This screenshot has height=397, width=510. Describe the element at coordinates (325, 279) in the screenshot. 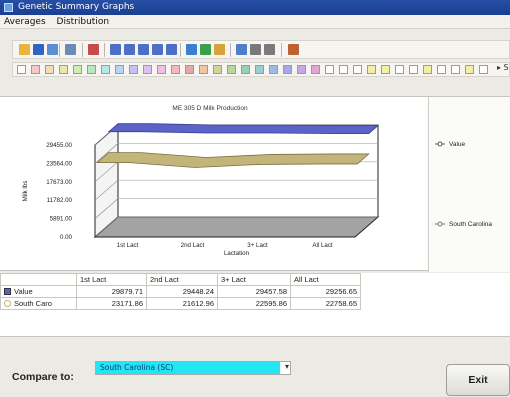

I see `table-header-cell: All Lact` at that location.